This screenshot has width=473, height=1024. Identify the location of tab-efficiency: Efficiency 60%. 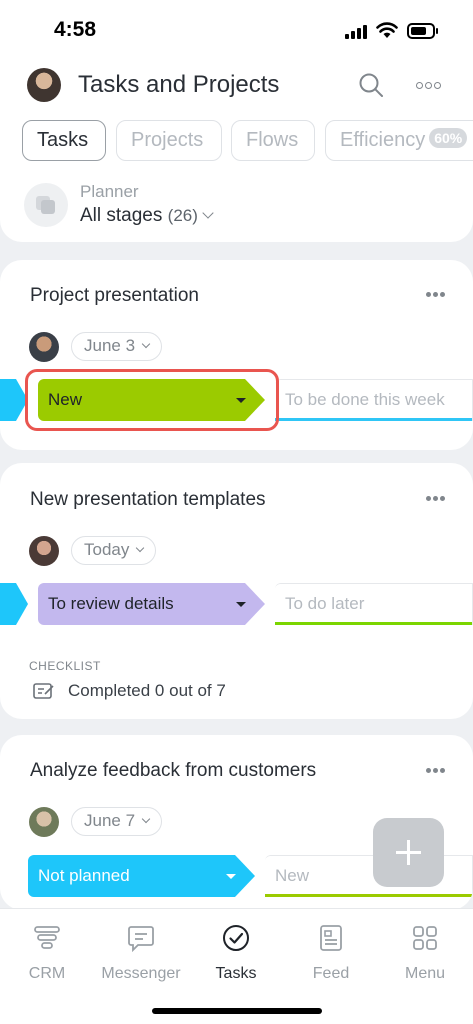
(399, 140).